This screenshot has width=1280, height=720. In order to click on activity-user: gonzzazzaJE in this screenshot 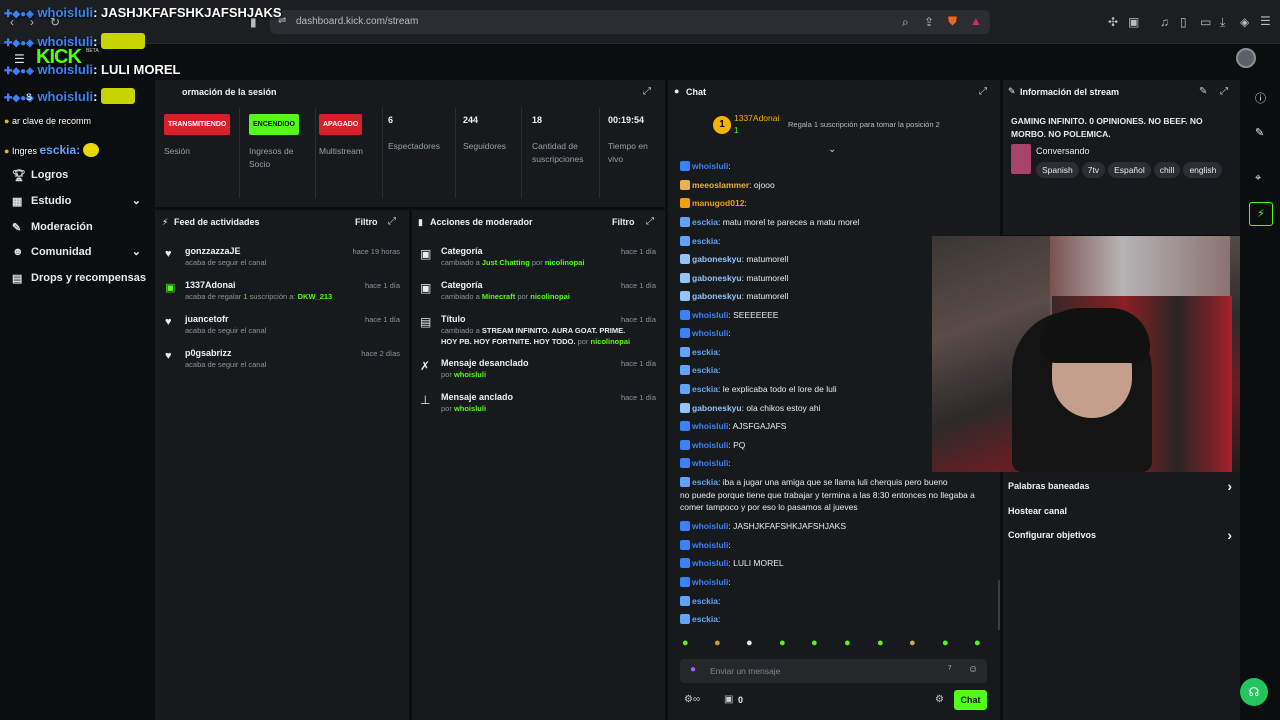, I will do `click(213, 251)`.